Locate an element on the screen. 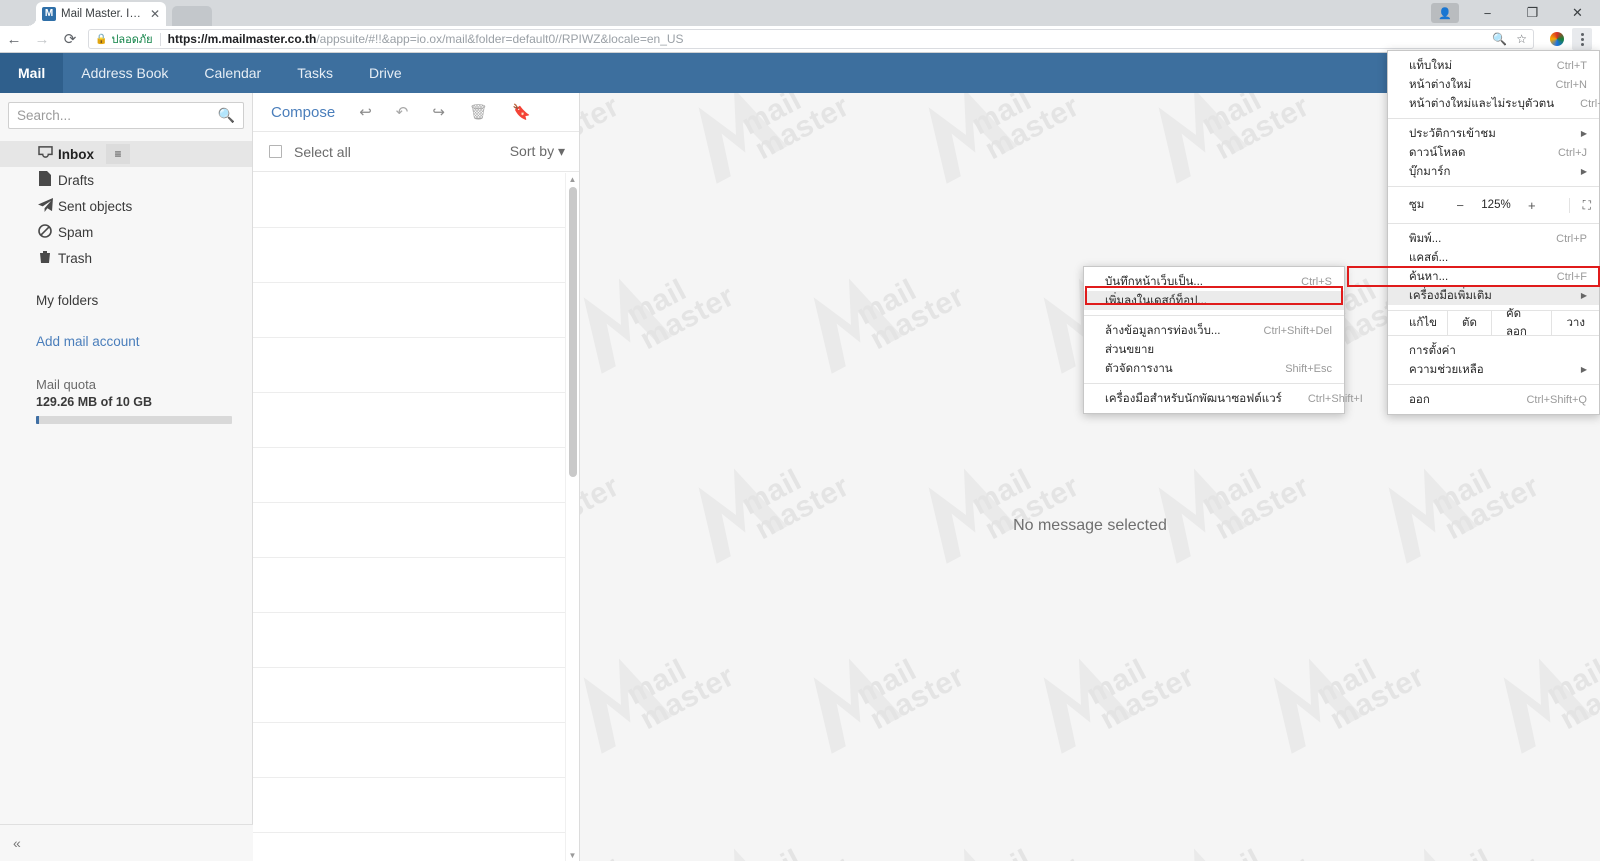  sidebar-item-spam: Spam is located at coordinates (126, 232).